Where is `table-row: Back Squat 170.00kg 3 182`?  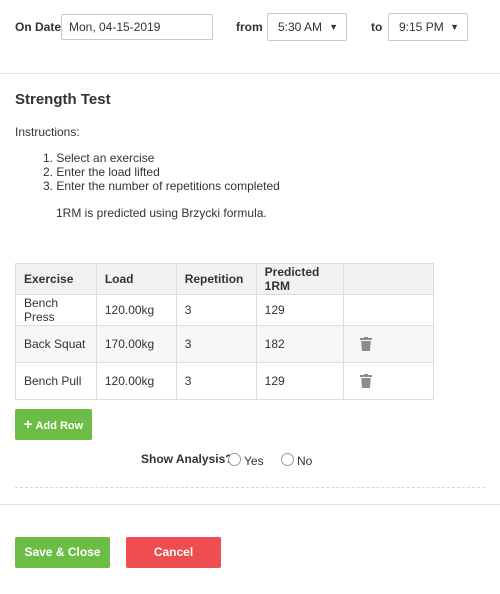 table-row: Back Squat 170.00kg 3 182 is located at coordinates (224, 344).